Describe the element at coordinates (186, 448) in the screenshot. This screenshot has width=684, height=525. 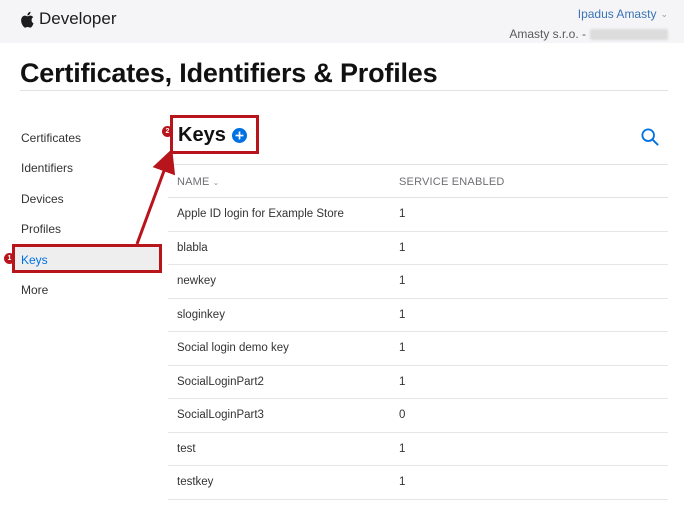
I see `row-name: test` at that location.